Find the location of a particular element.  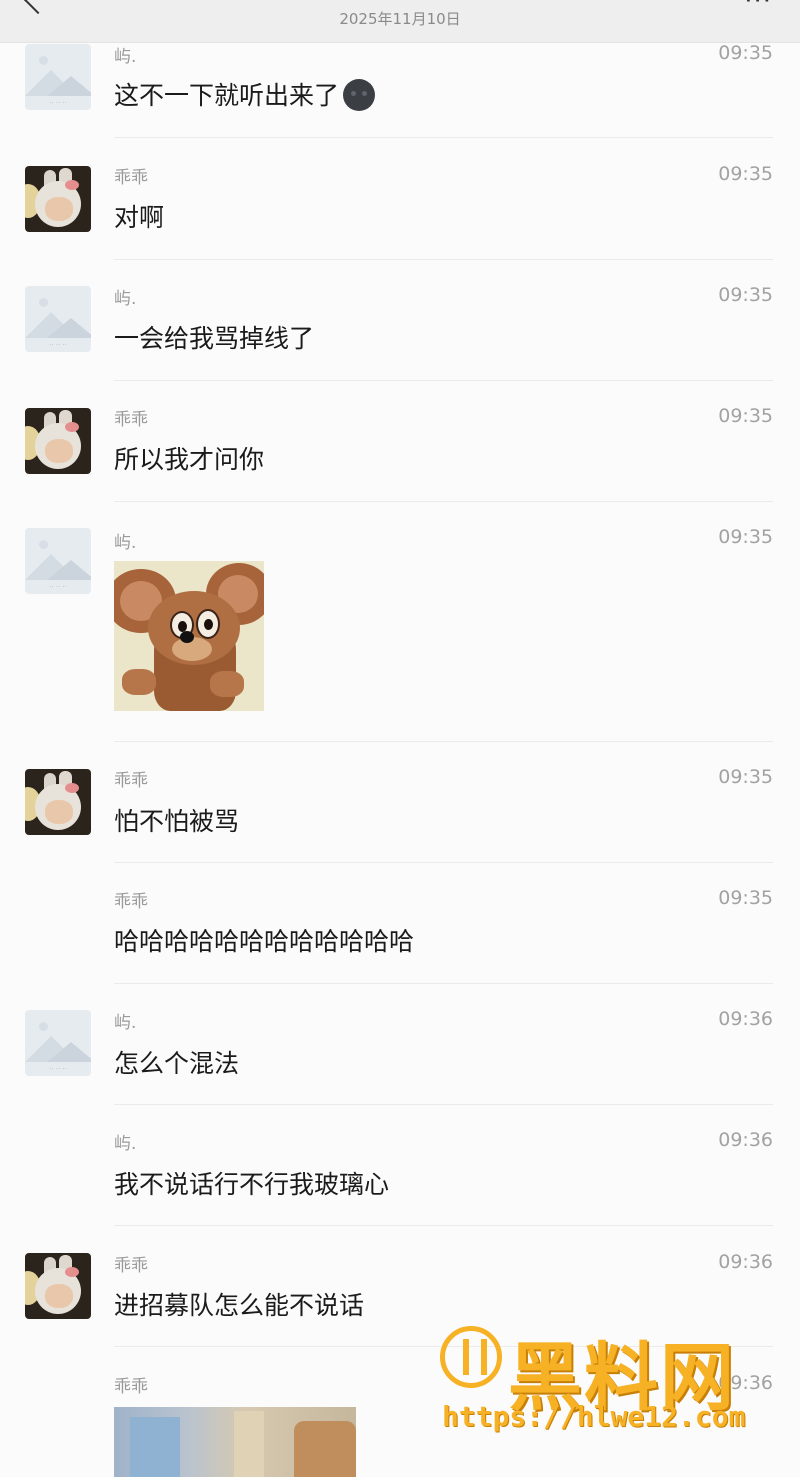

more-options-icon: ··· is located at coordinates (758, 8).